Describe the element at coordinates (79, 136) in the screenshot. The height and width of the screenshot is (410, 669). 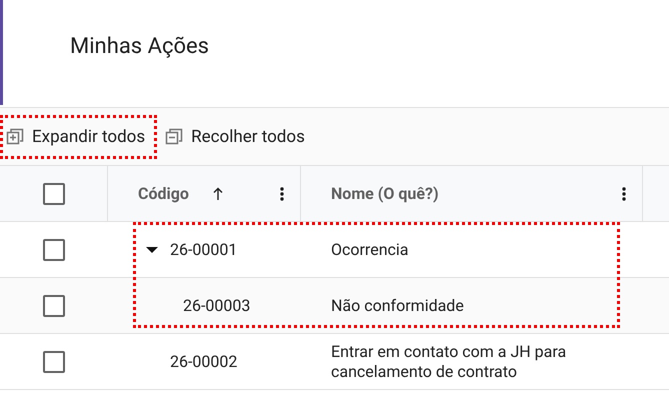
I see `expand-all-button: Expandir todos` at that location.